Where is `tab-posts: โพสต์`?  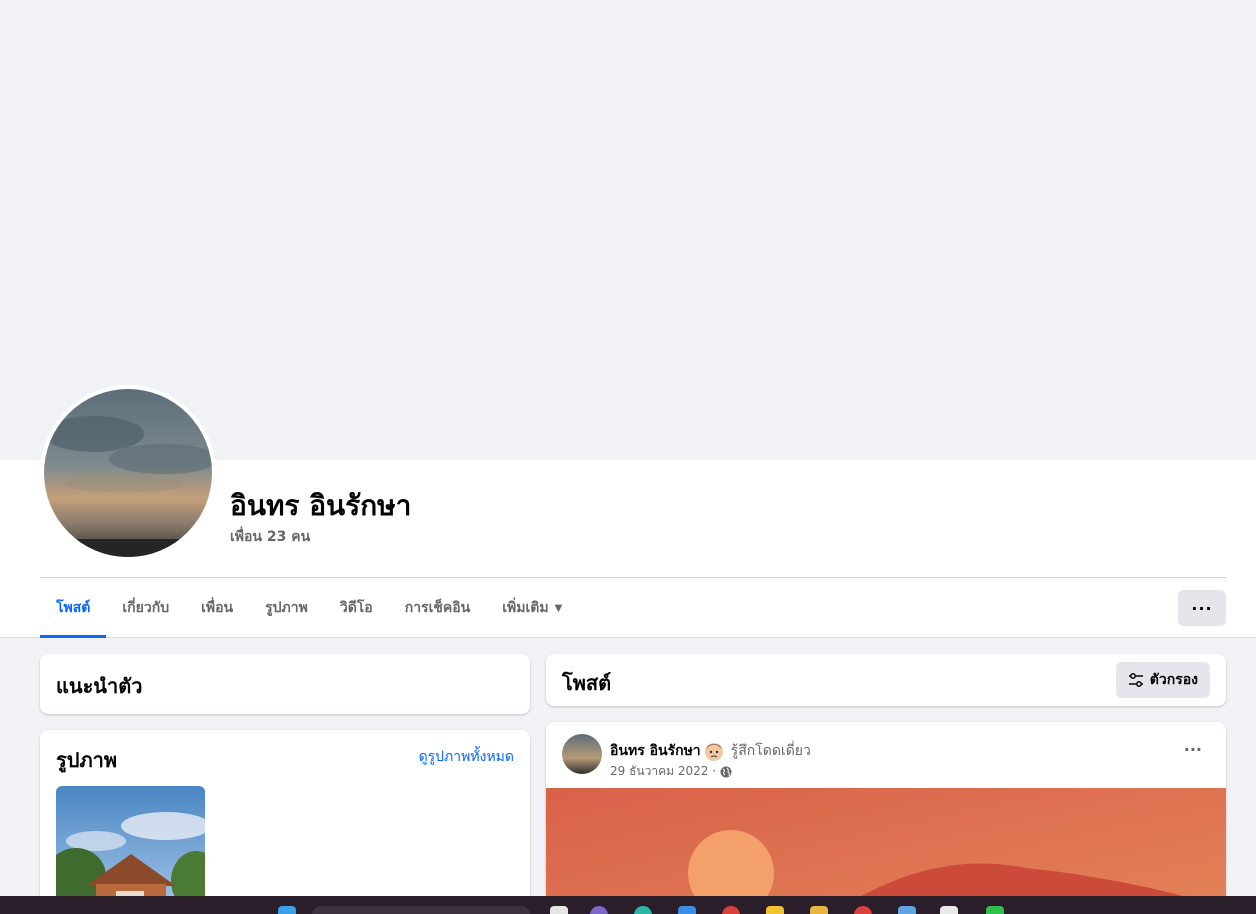 tab-posts: โพสต์ is located at coordinates (73, 608).